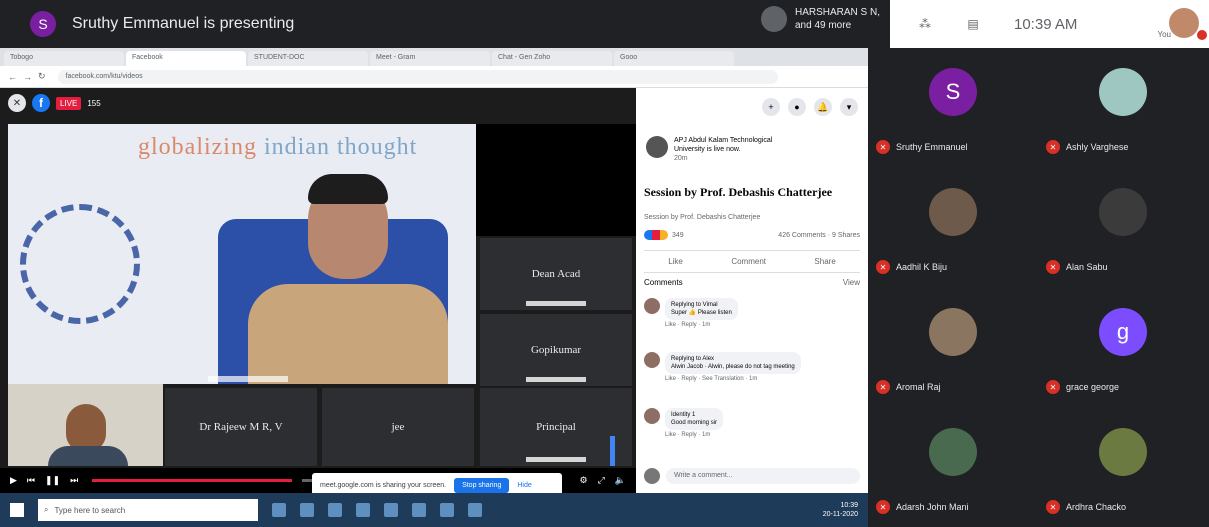  What do you see at coordinates (810, 107) in the screenshot?
I see `fb-header-icons: + ● 🔔 ▾` at bounding box center [810, 107].